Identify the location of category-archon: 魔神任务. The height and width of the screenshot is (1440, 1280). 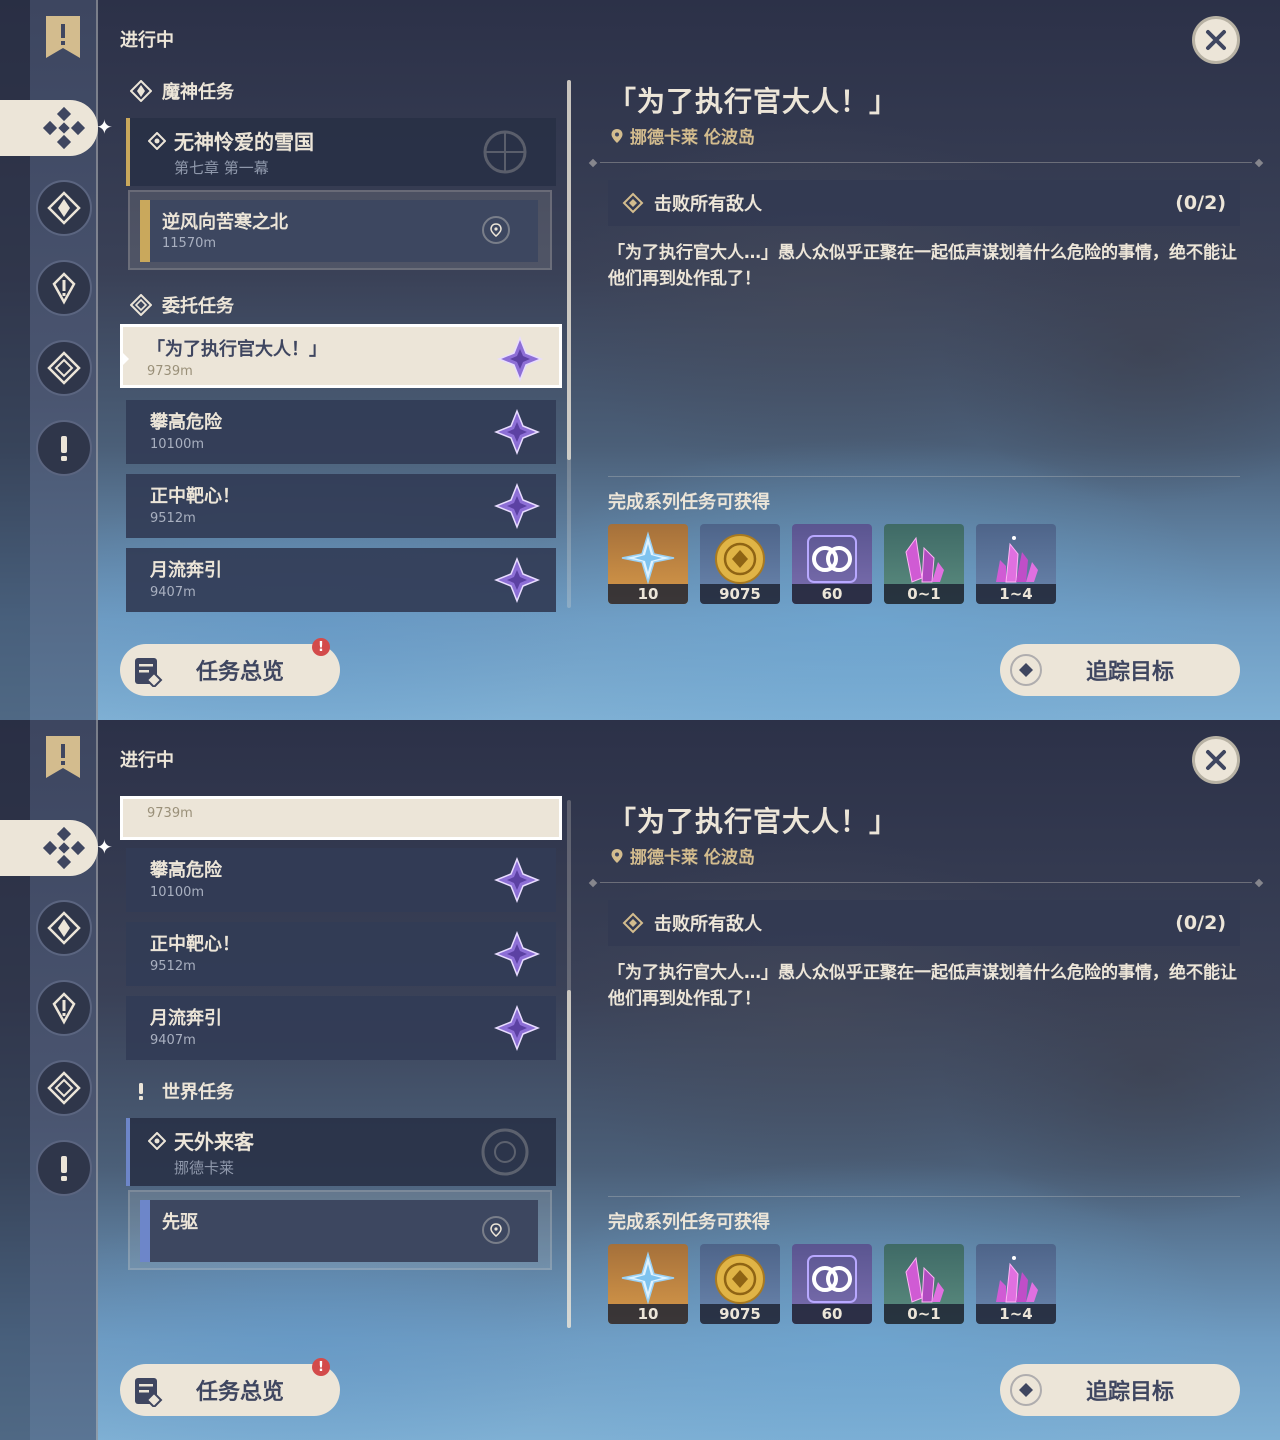
(182, 91).